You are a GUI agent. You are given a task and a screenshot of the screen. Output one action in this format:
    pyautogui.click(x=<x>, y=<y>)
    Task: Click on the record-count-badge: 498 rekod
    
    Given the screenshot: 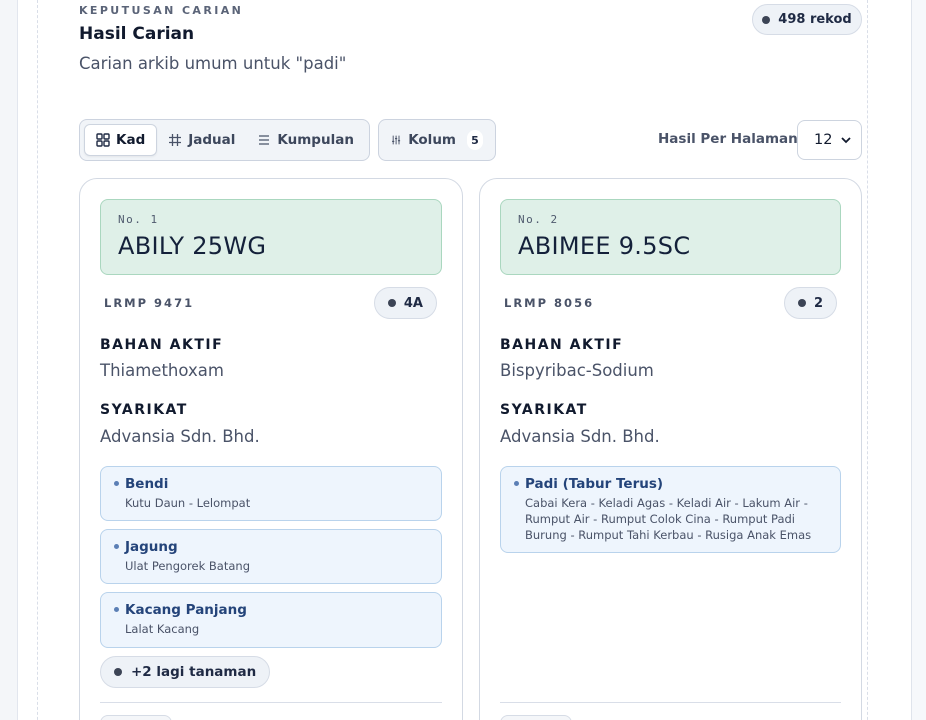 What is the action you would take?
    pyautogui.click(x=807, y=19)
    